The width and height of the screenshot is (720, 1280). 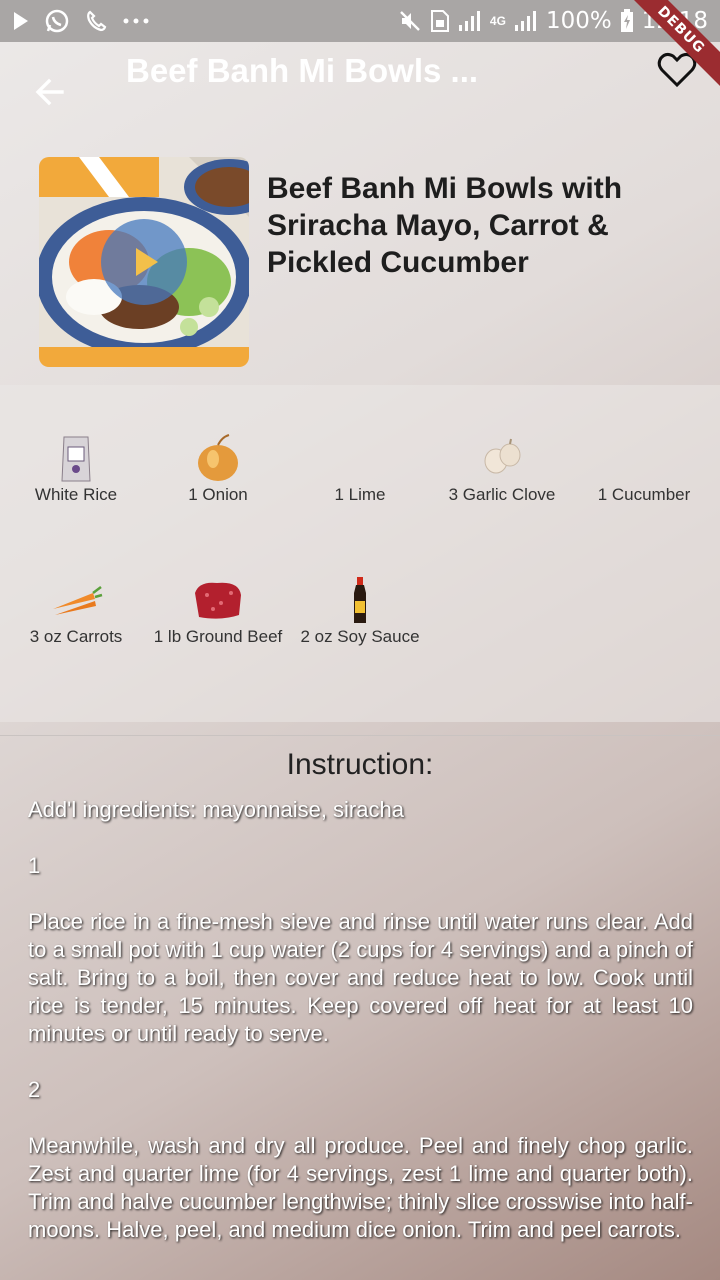 What do you see at coordinates (78, 600) in the screenshot?
I see `carrot-icon` at bounding box center [78, 600].